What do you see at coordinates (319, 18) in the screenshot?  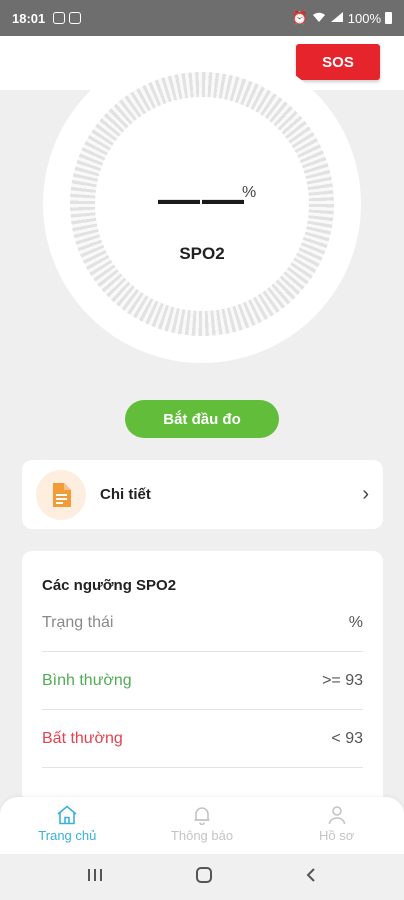 I see `wifi-icon` at bounding box center [319, 18].